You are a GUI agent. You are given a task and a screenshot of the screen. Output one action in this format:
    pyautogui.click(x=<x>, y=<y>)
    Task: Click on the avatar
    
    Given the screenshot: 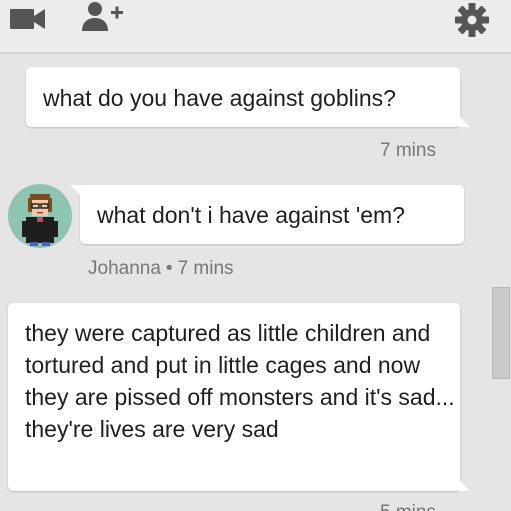 What is the action you would take?
    pyautogui.click(x=40, y=216)
    